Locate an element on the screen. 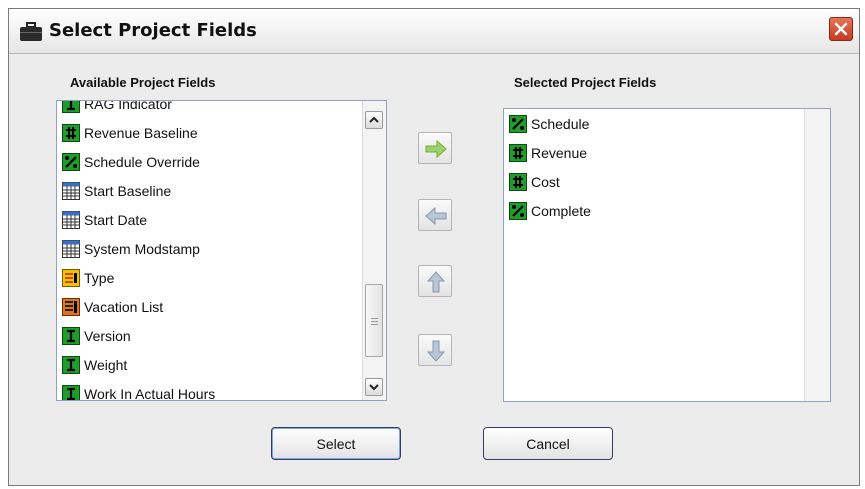 This screenshot has width=865, height=489. list-item: Version is located at coordinates (209, 335).